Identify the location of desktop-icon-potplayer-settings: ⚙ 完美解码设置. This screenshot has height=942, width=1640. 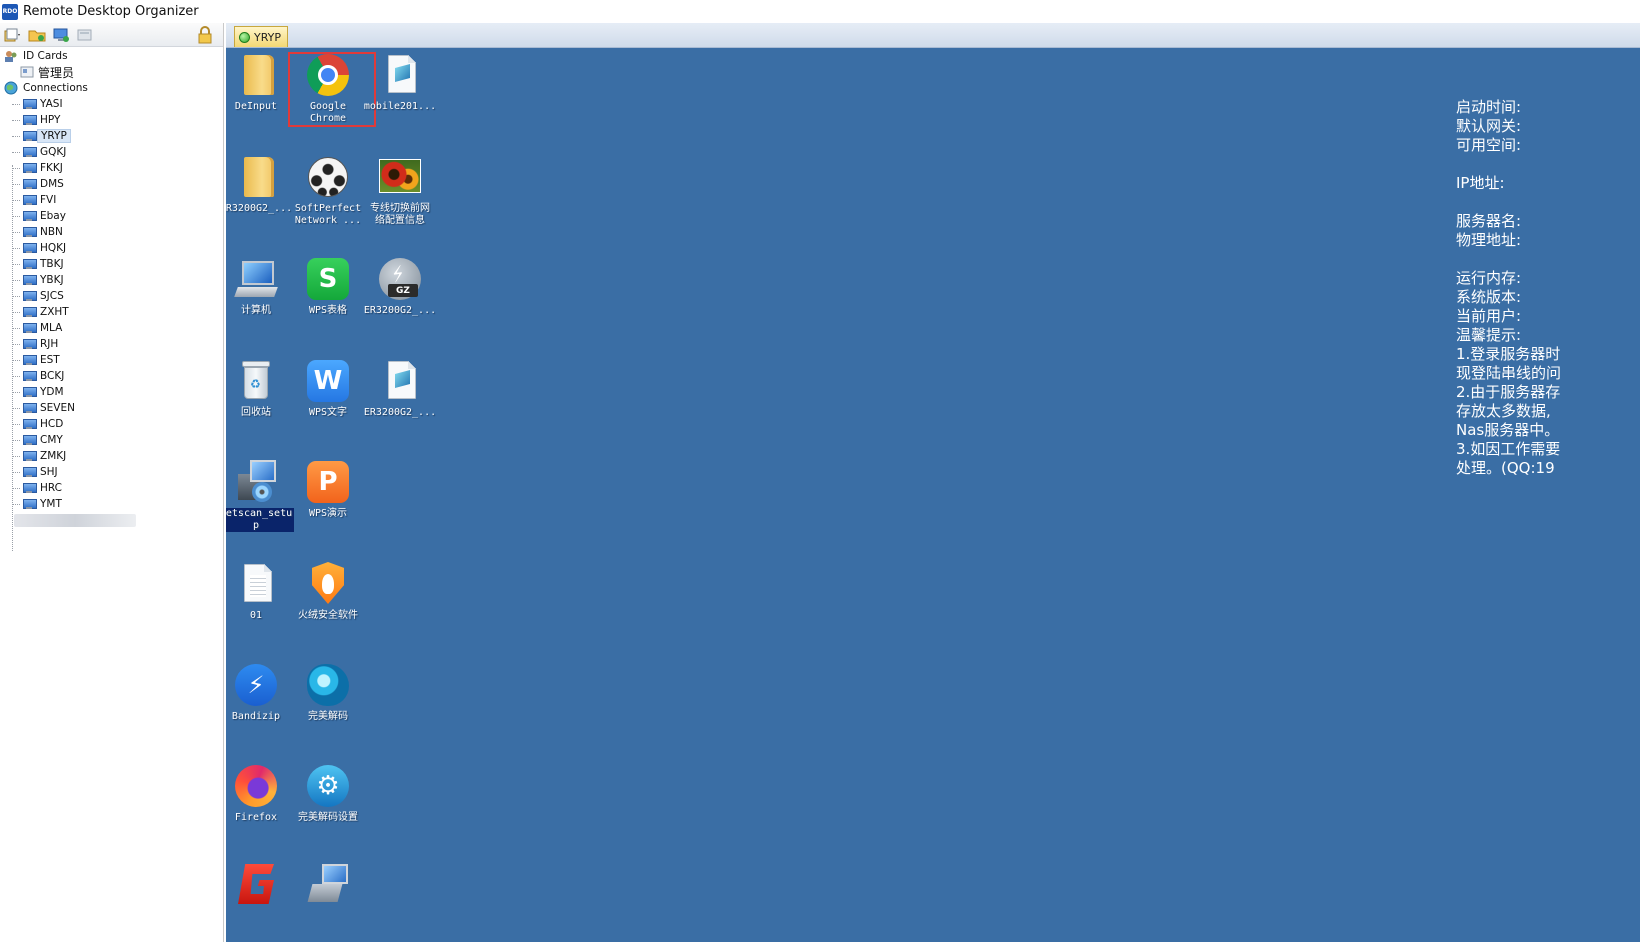
(328, 793).